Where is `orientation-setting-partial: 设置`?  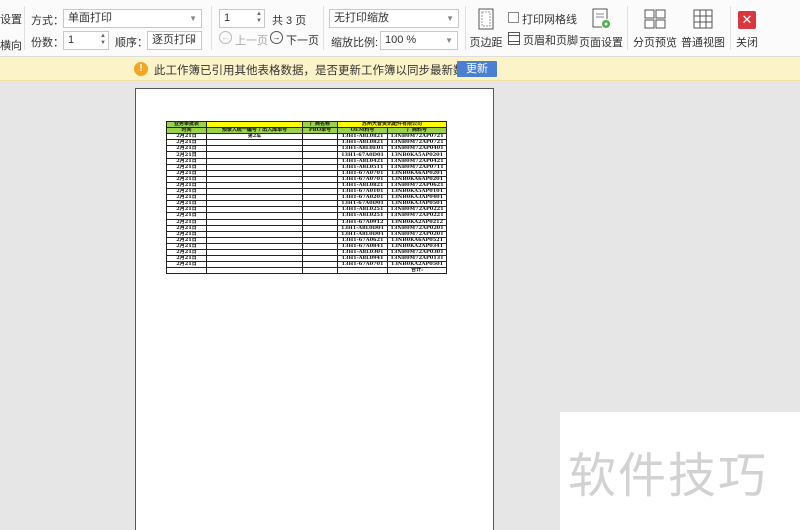
orientation-setting-partial: 设置 is located at coordinates (11, 19).